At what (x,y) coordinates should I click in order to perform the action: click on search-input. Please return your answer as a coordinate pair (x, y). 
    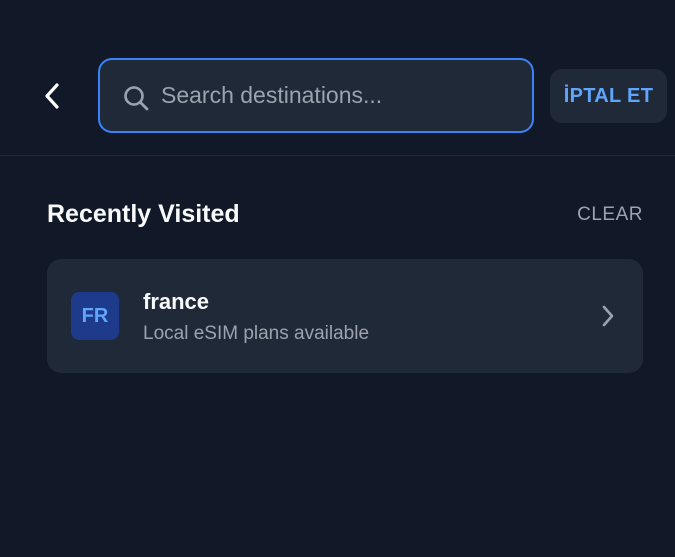
    Looking at the image, I should click on (341, 95).